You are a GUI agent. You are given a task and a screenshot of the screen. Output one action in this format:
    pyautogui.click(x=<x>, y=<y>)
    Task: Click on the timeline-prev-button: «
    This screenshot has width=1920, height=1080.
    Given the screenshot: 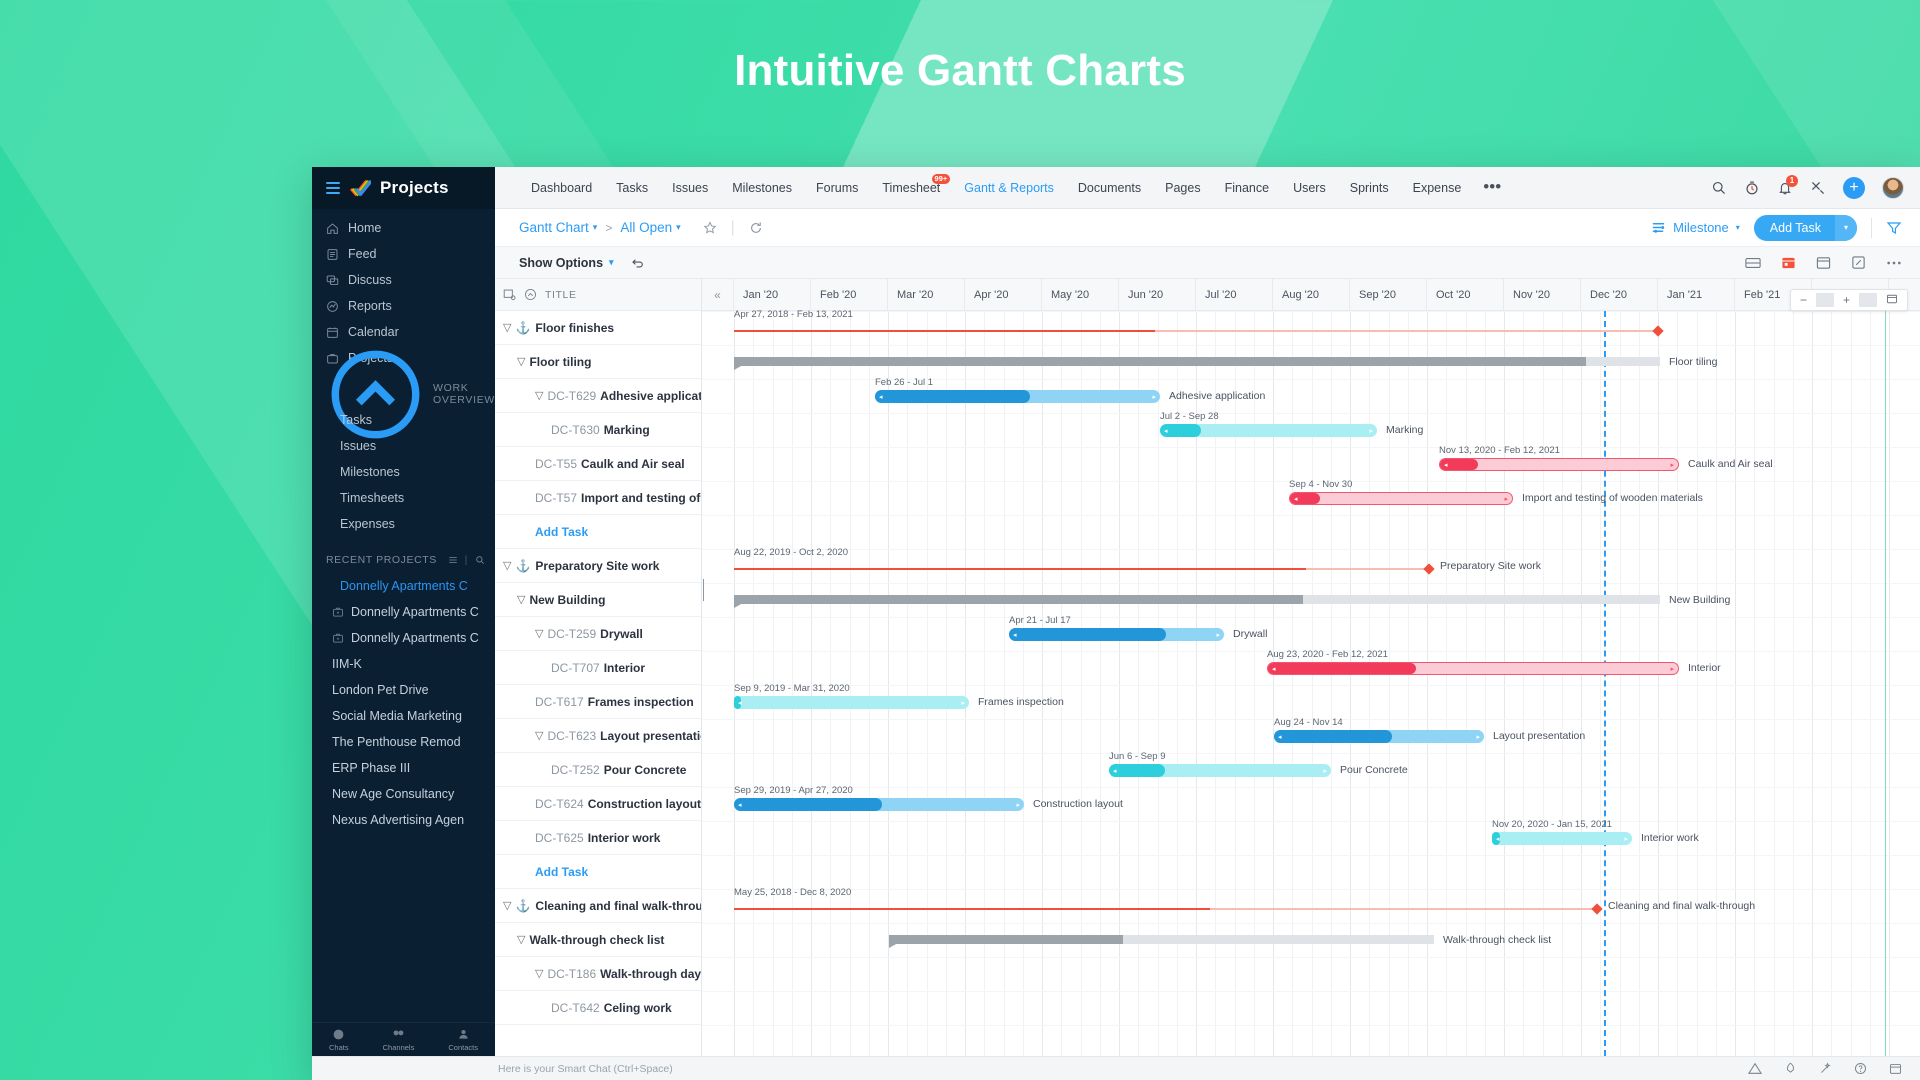 What is the action you would take?
    pyautogui.click(x=718, y=294)
    